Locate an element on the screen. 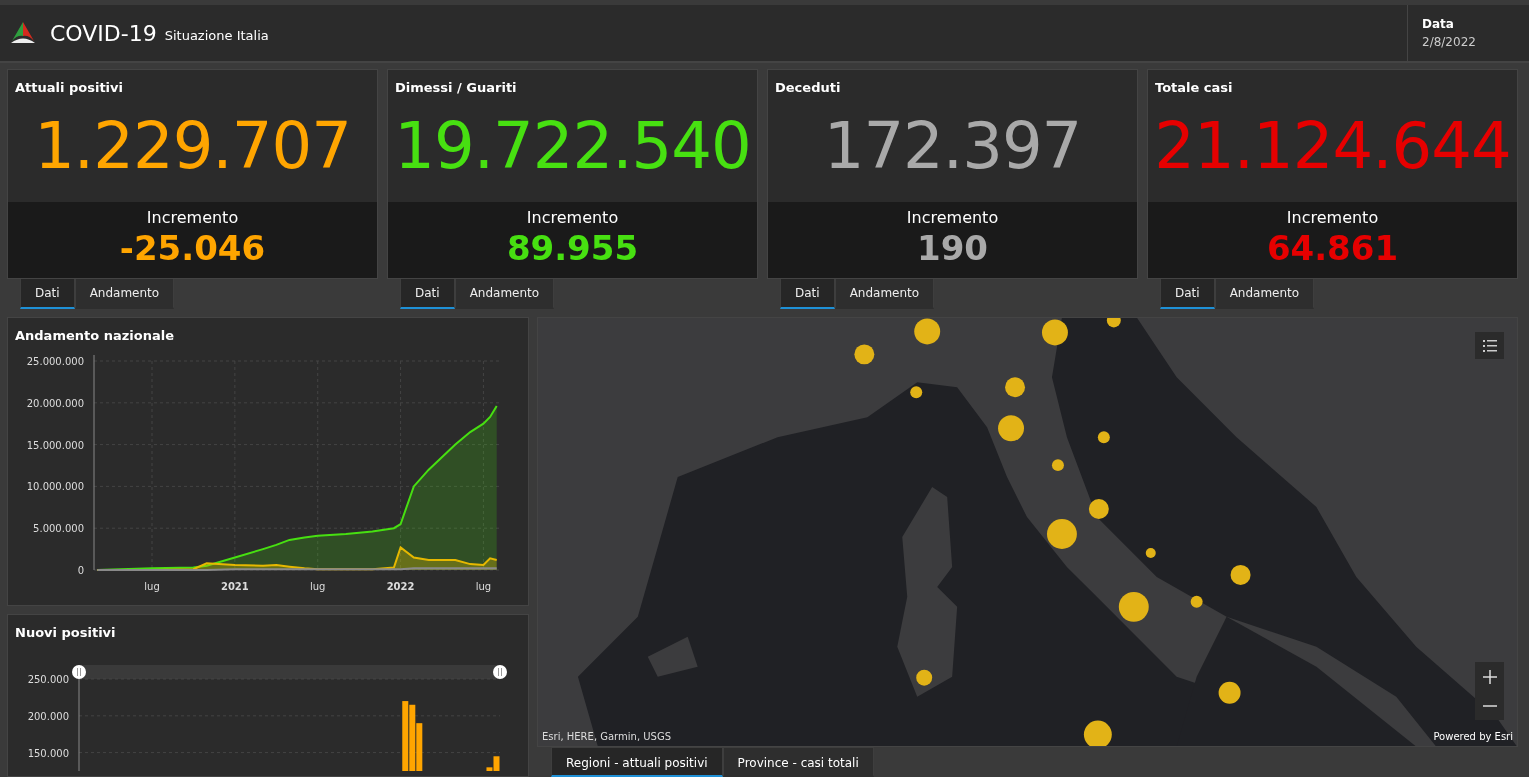 The width and height of the screenshot is (1529, 777). card-title: Attuali positivi is located at coordinates (69, 88).